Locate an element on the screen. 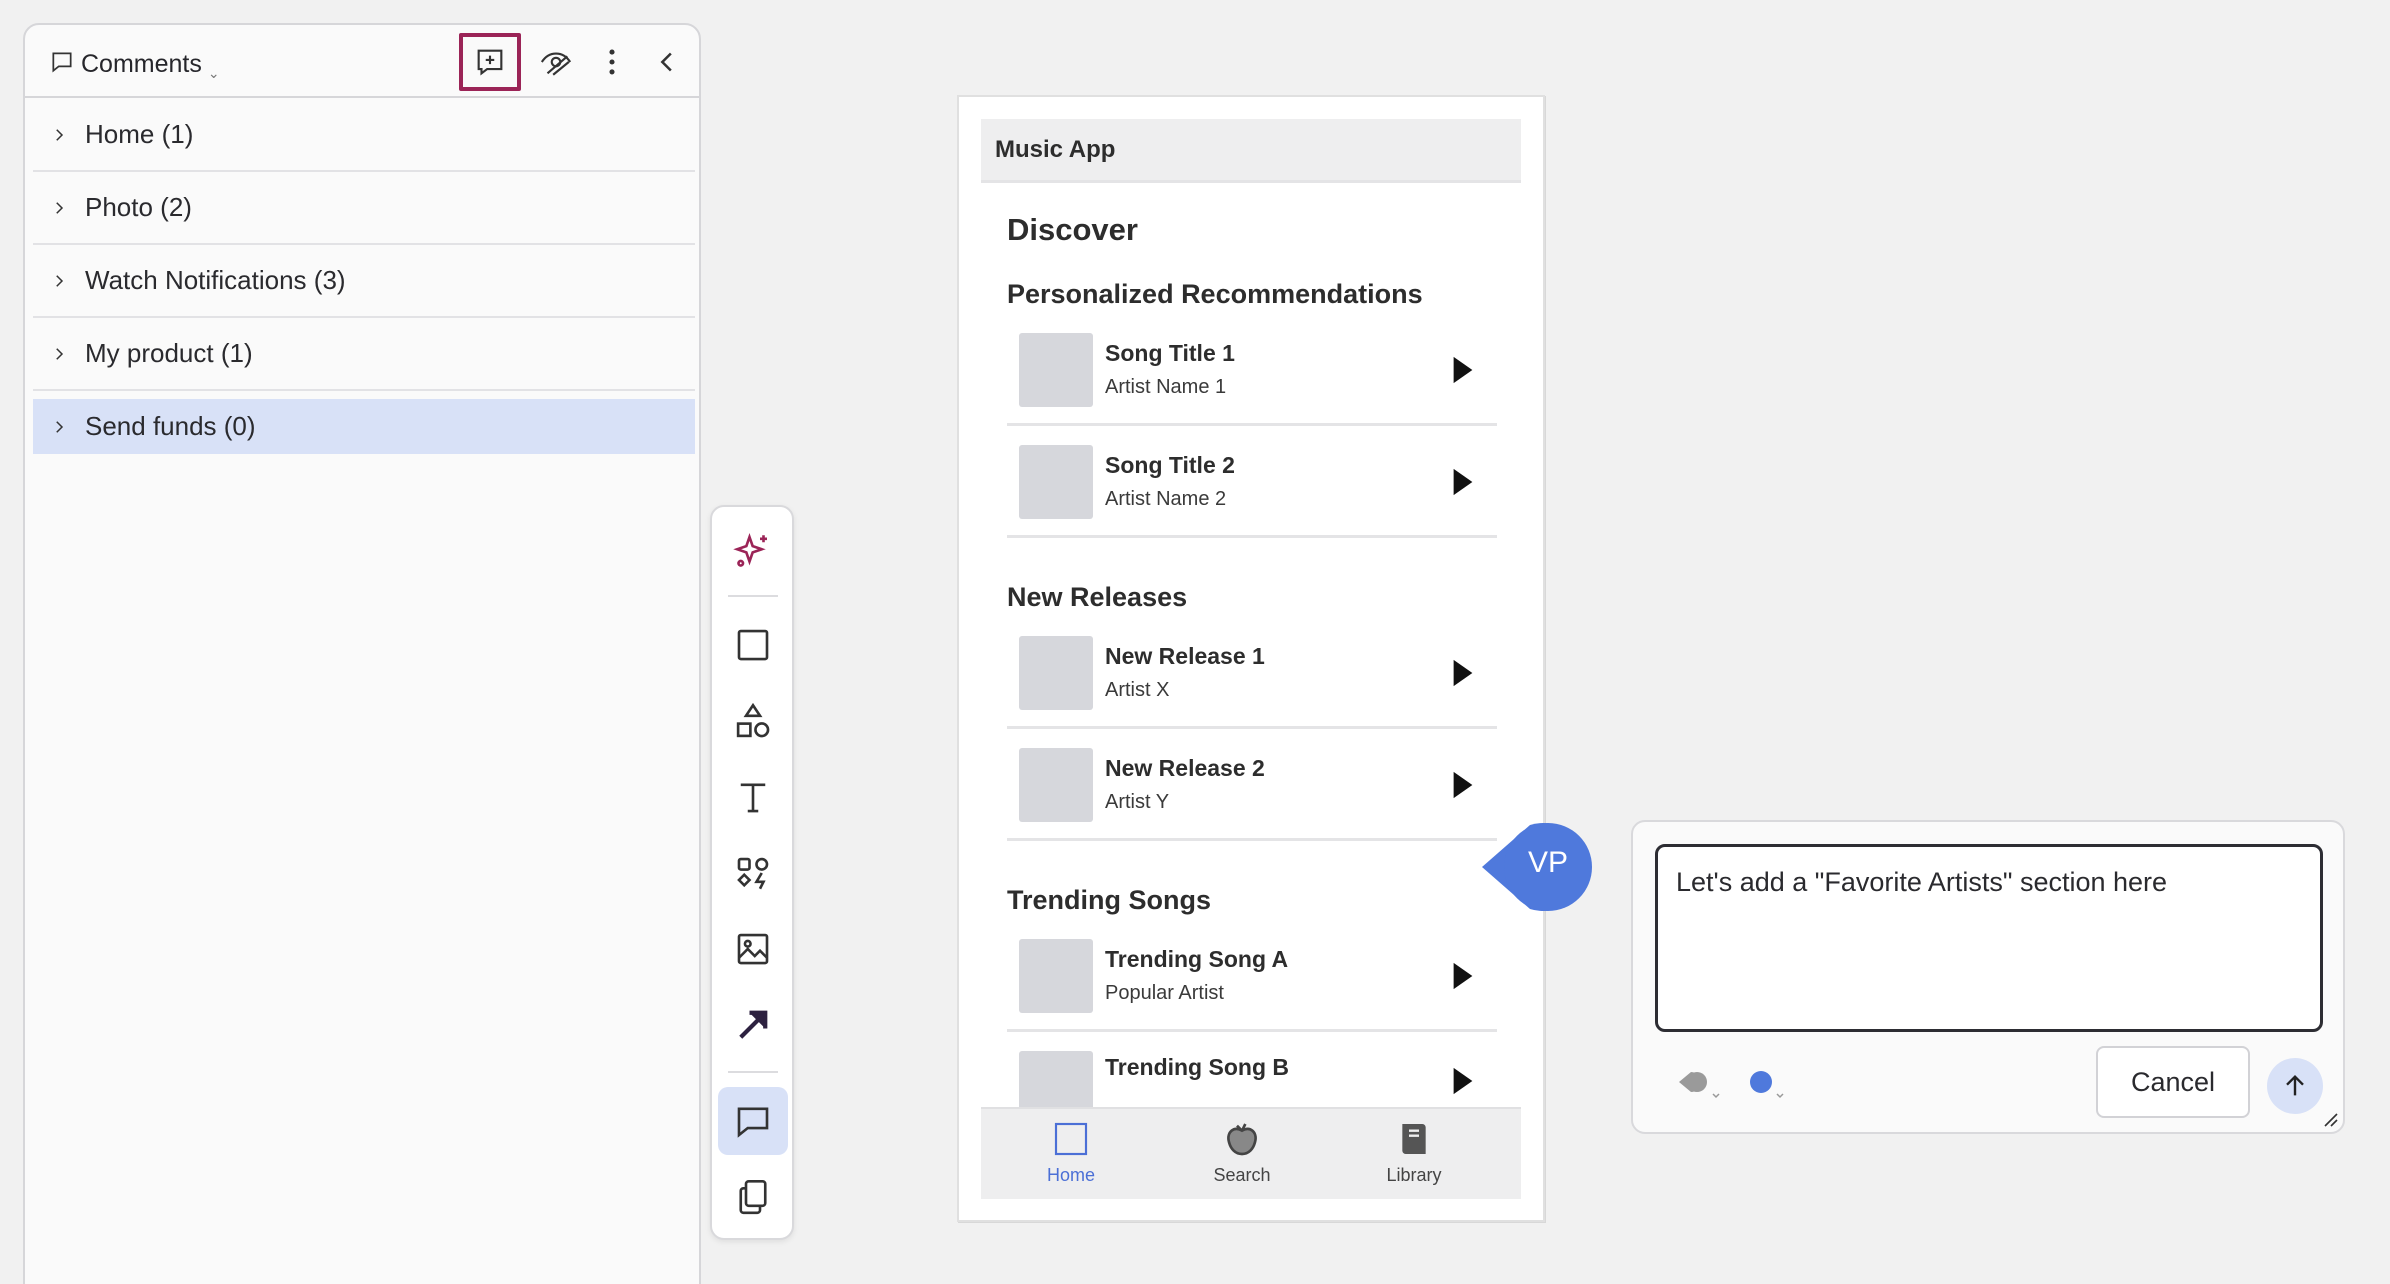  avatar-initials: VP is located at coordinates (1548, 862).